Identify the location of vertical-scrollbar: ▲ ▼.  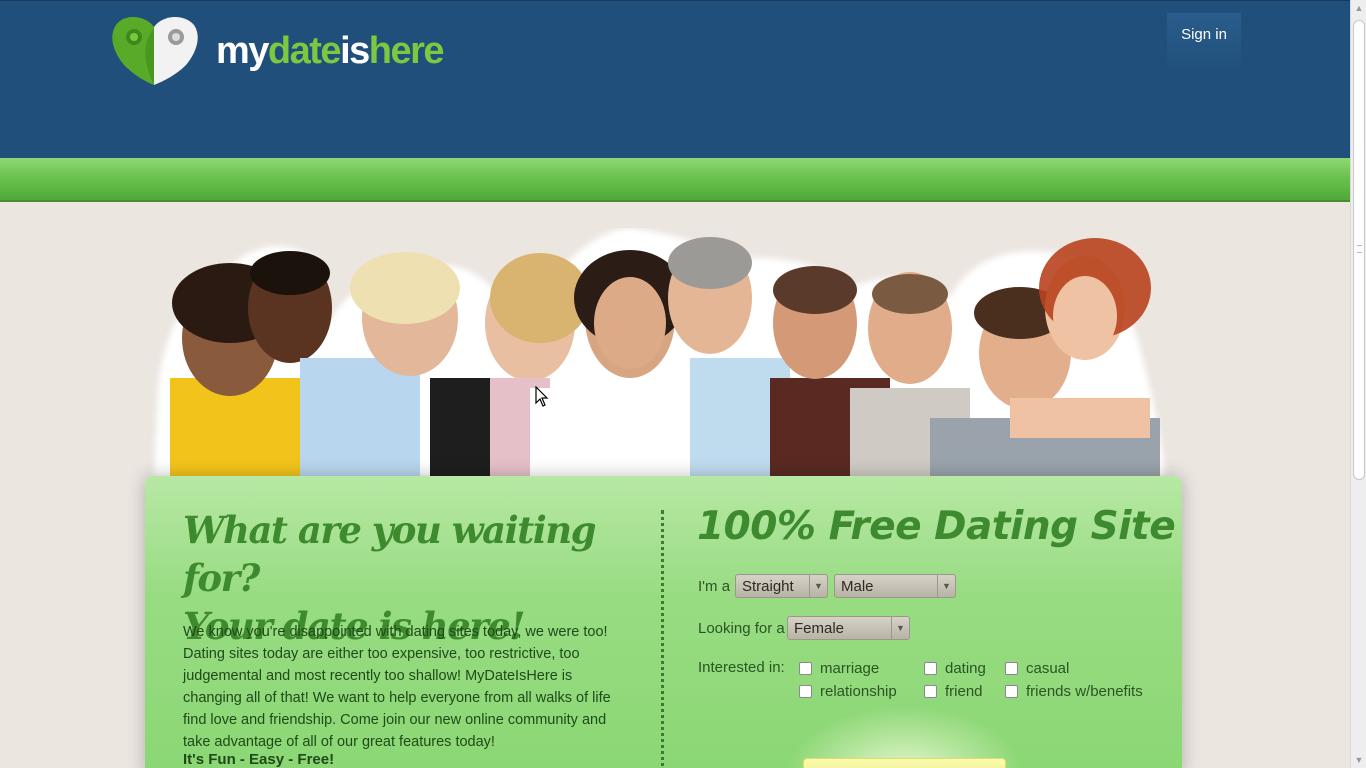
(1358, 384).